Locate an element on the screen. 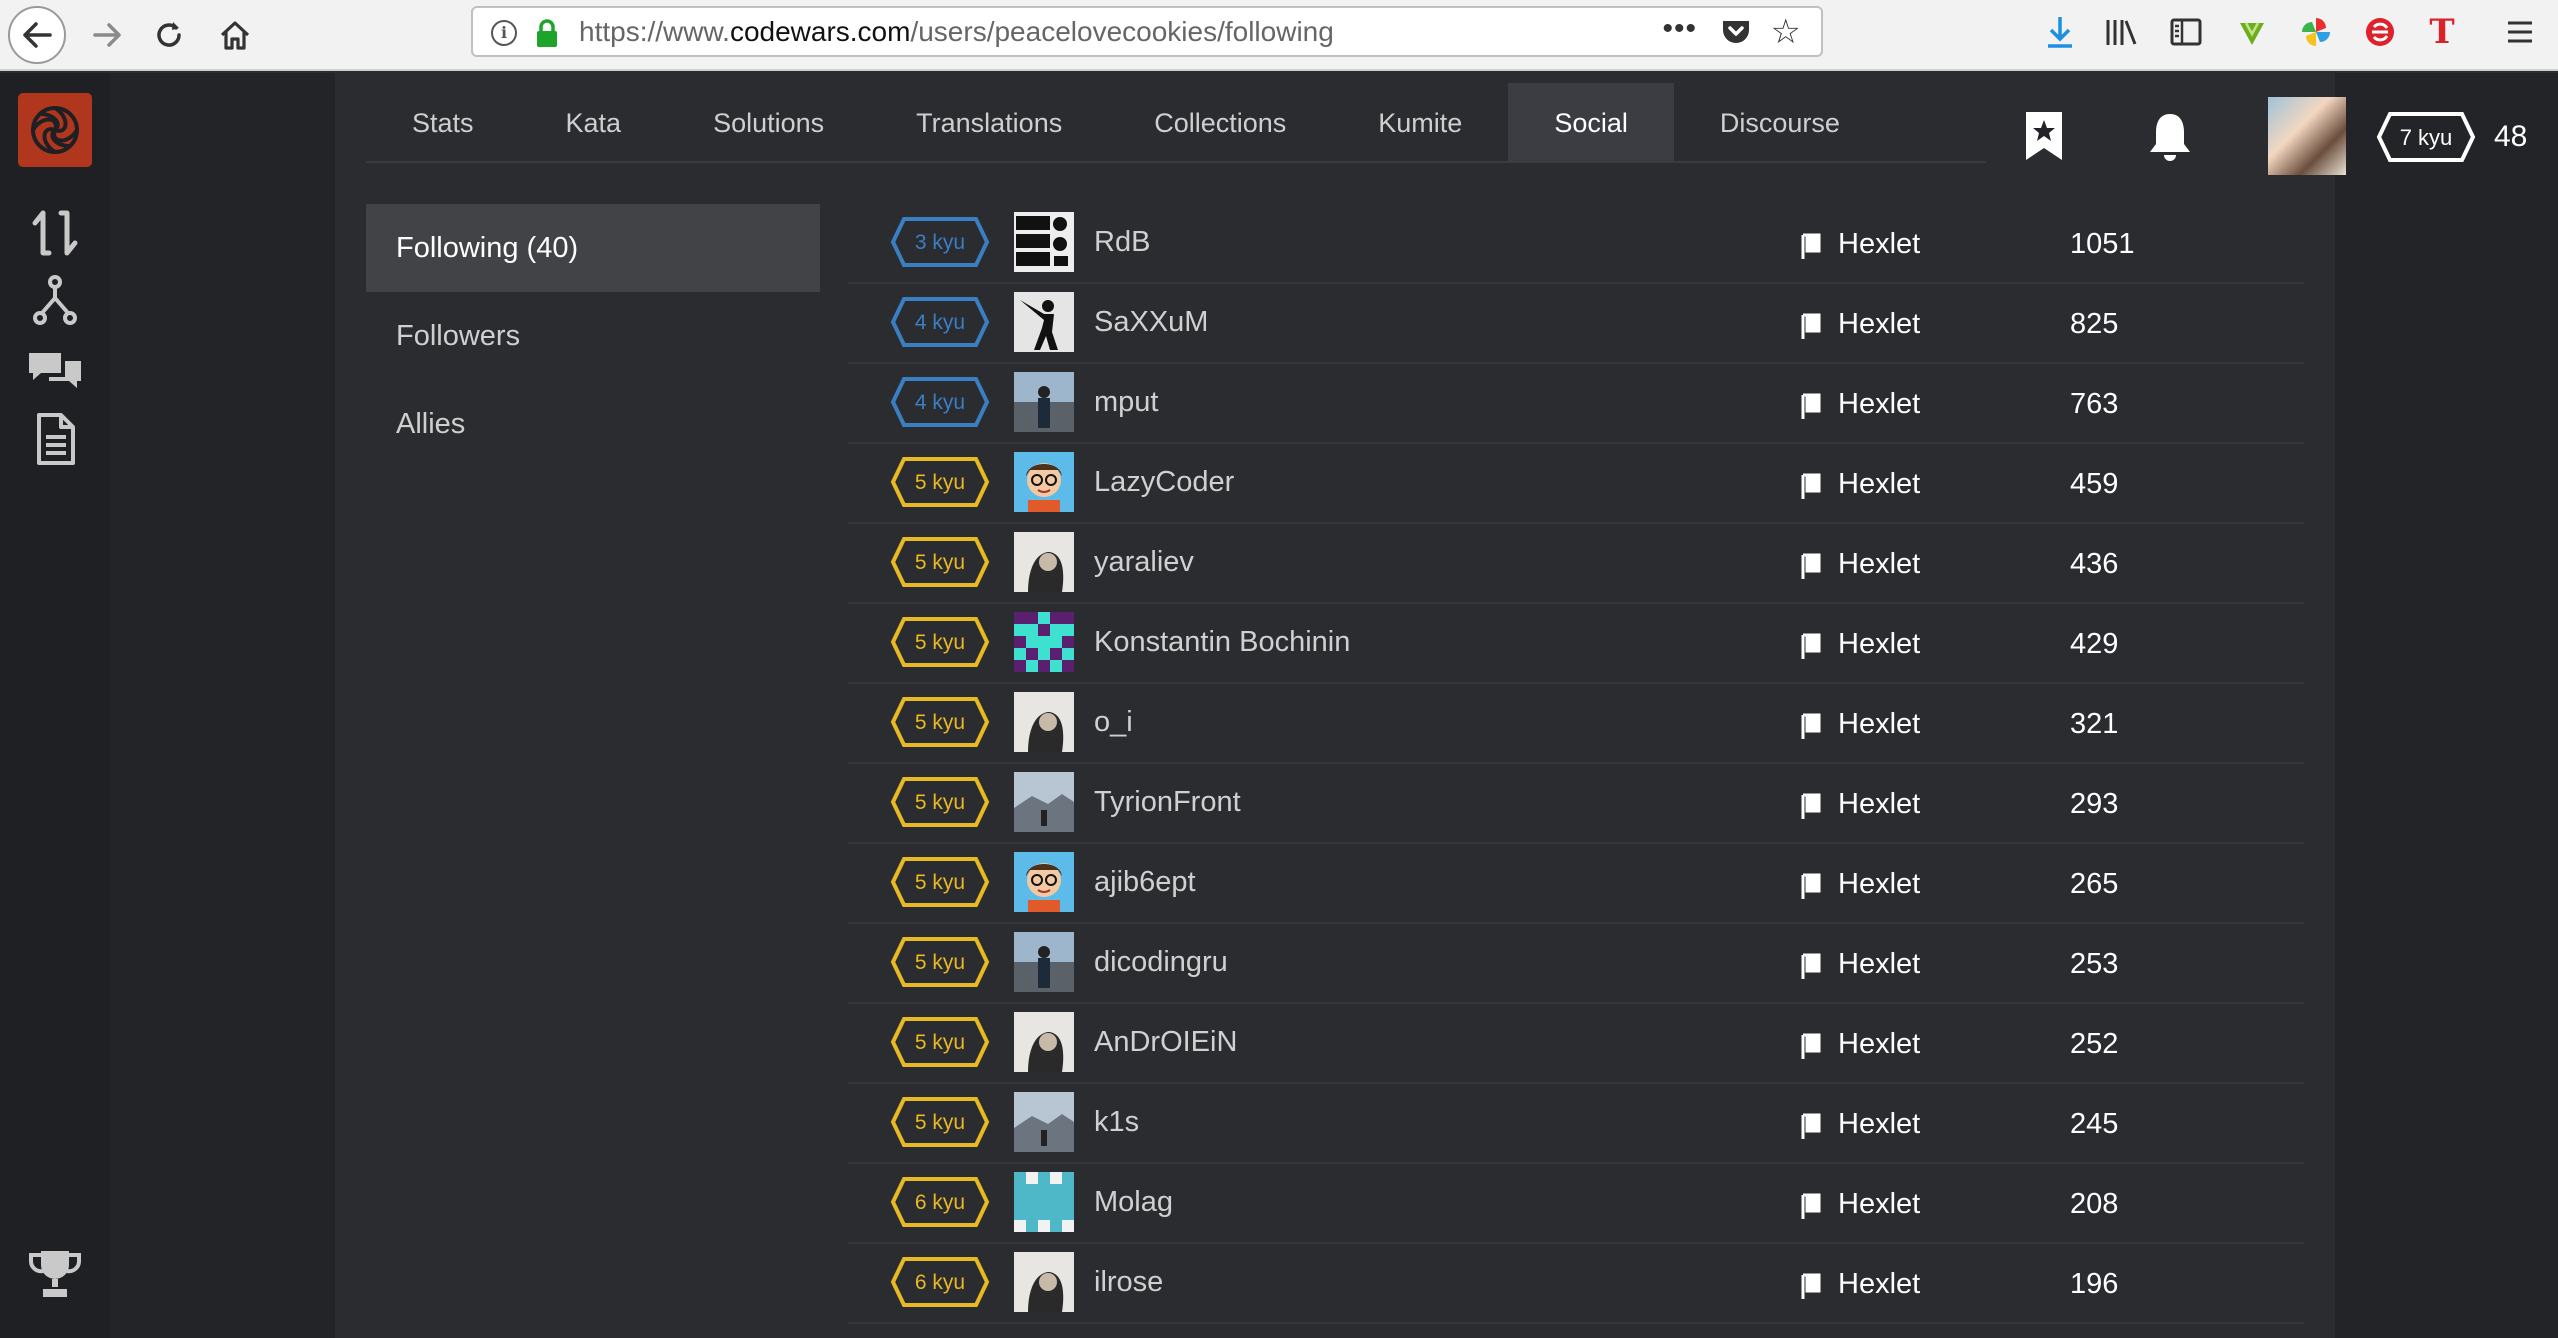 The image size is (2558, 1338). home-icon is located at coordinates (235, 35).